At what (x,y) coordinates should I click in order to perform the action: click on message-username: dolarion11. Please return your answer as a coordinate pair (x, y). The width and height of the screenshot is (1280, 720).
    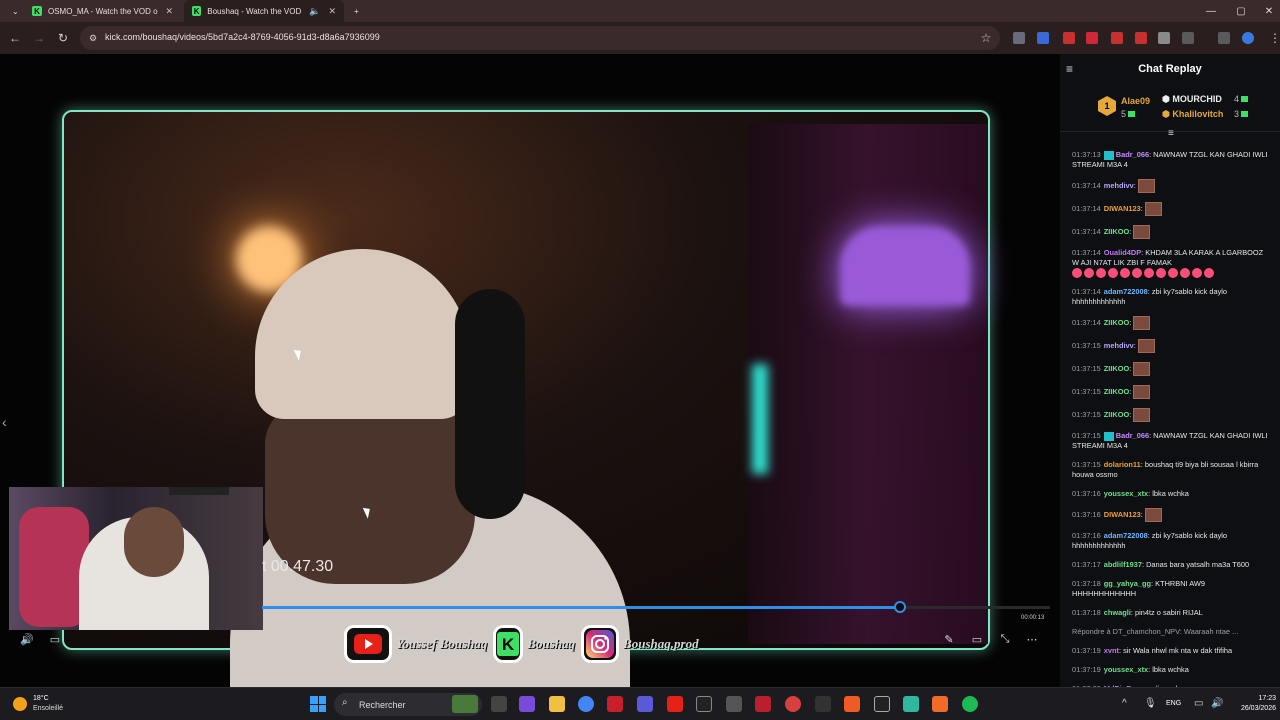
    Looking at the image, I should click on (1122, 464).